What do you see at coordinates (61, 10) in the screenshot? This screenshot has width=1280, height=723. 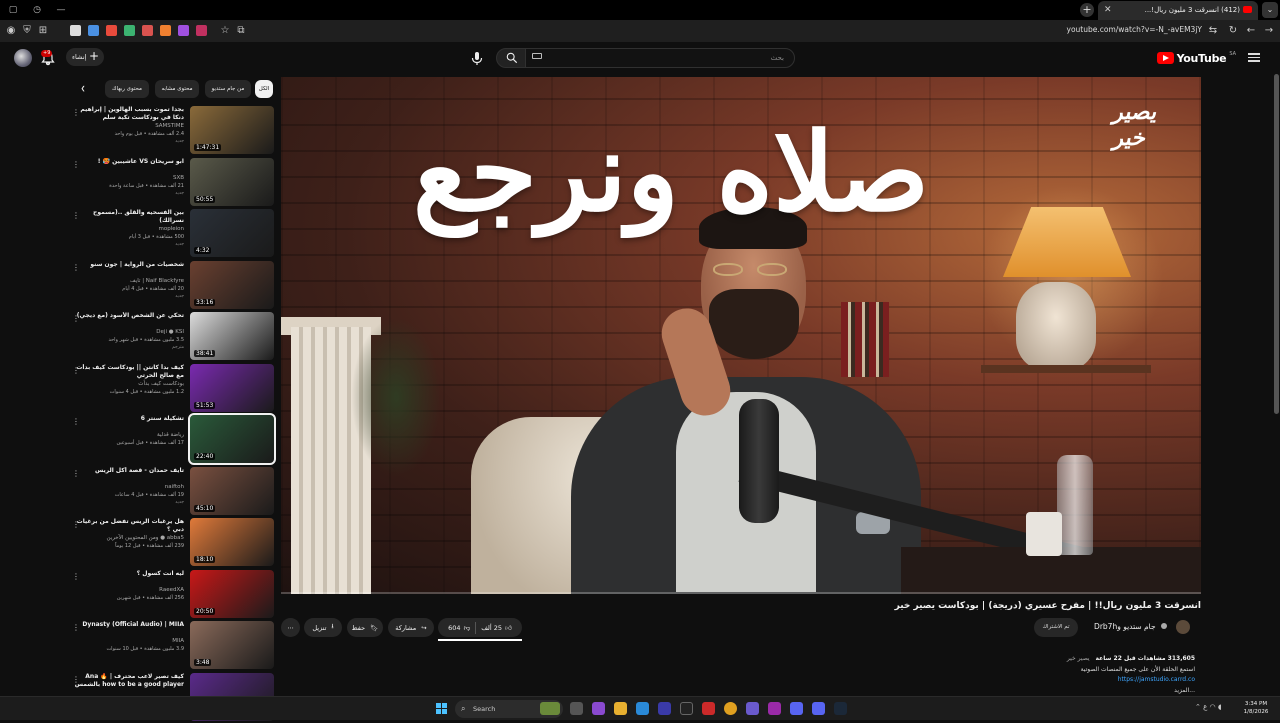 I see `tab-mini-3: —` at bounding box center [61, 10].